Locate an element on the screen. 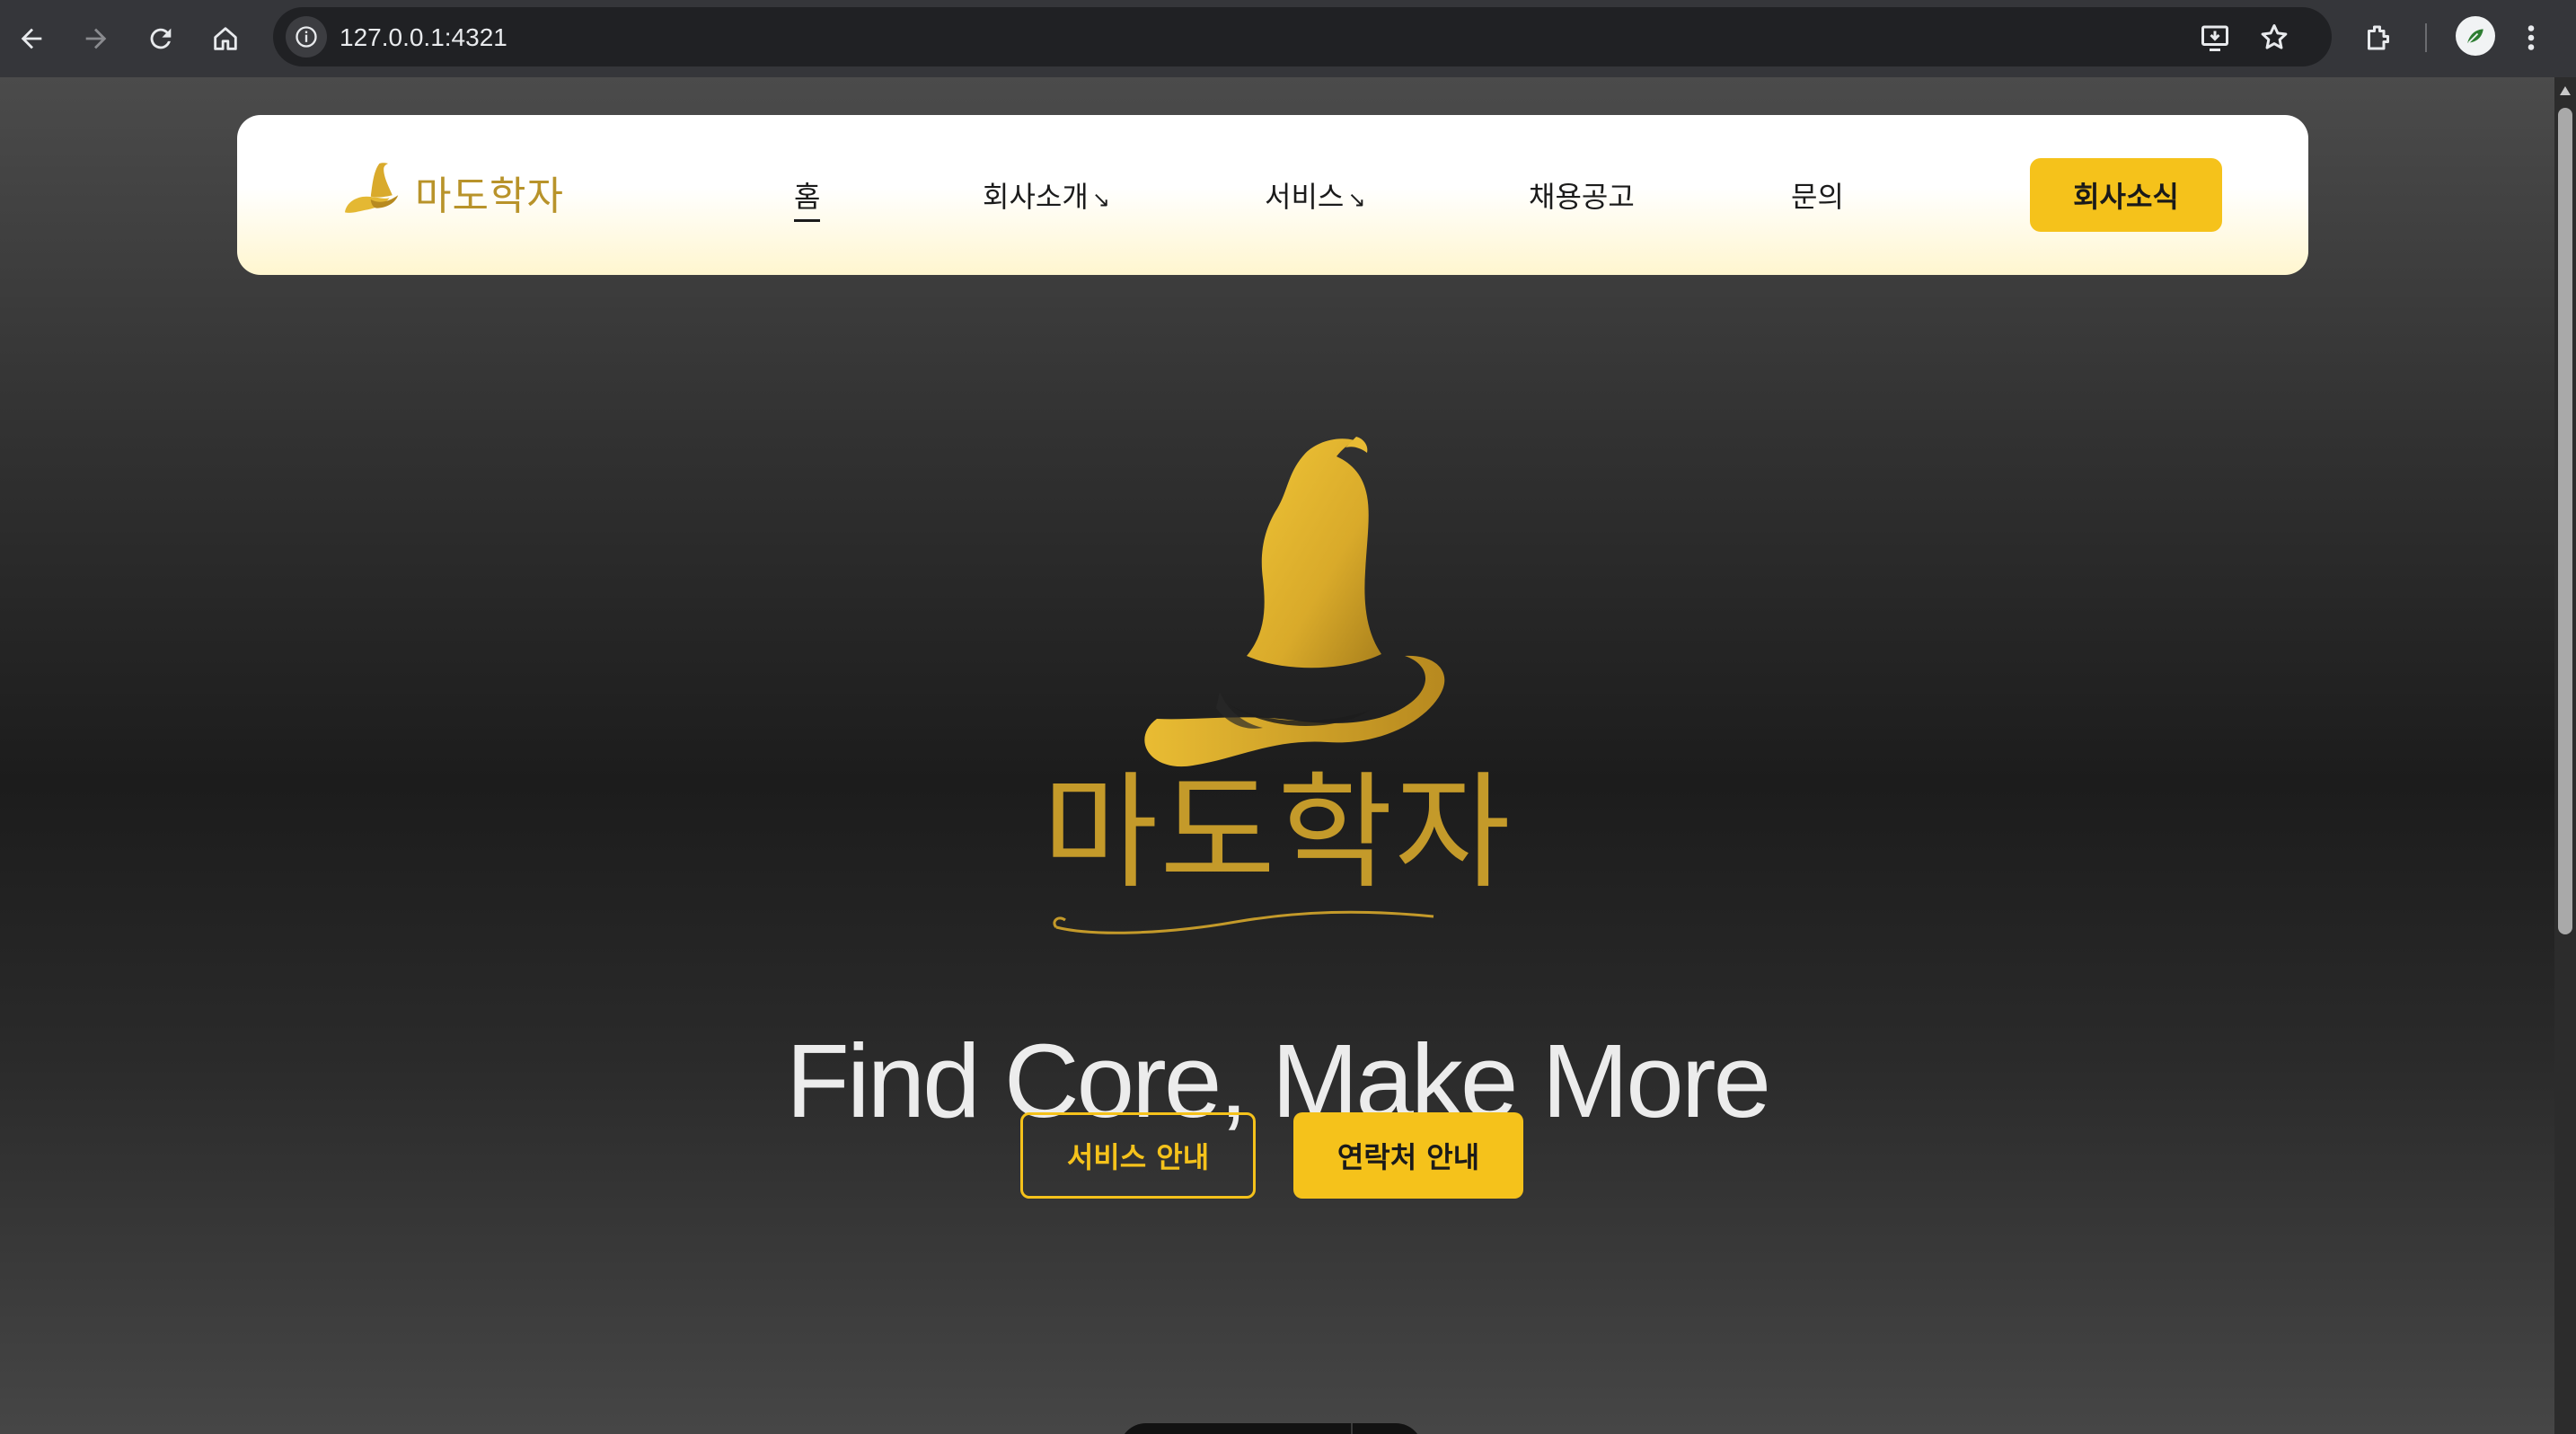 Image resolution: width=2576 pixels, height=1434 pixels. back-arrow-icon is located at coordinates (31, 38).